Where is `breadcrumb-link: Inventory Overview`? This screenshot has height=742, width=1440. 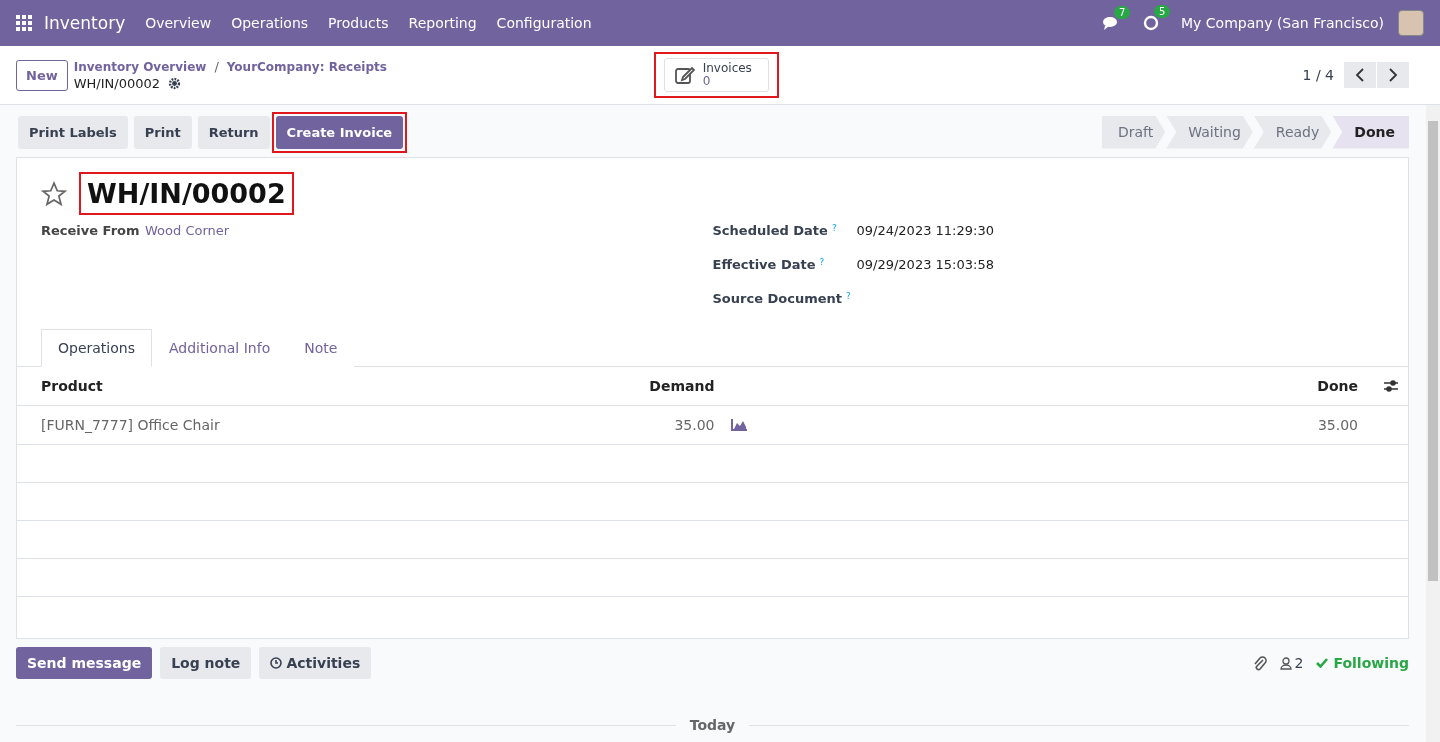
breadcrumb-link: Inventory Overview is located at coordinates (140, 66).